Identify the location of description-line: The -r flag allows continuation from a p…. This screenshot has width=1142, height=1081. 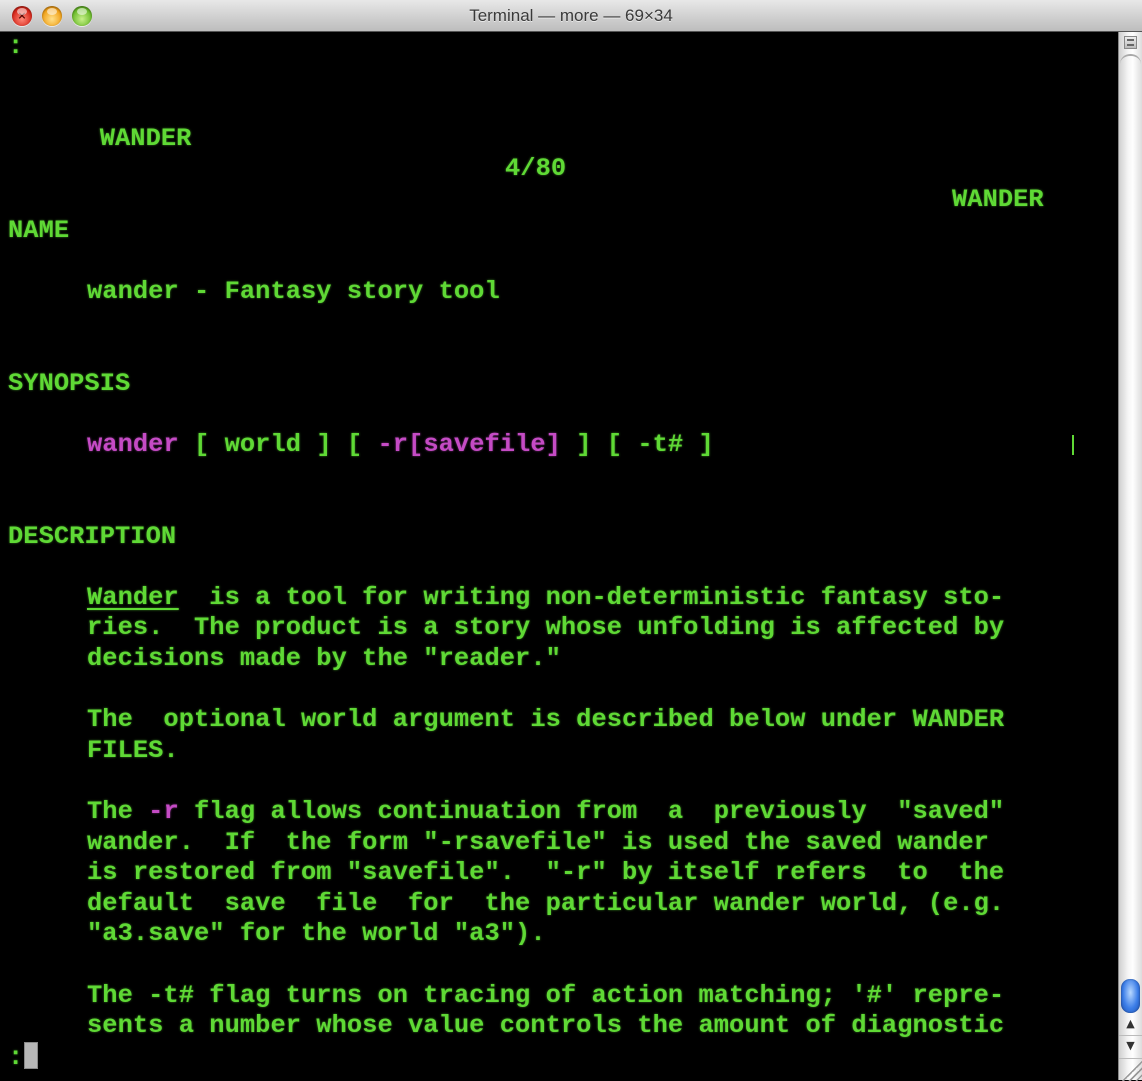
(545, 812).